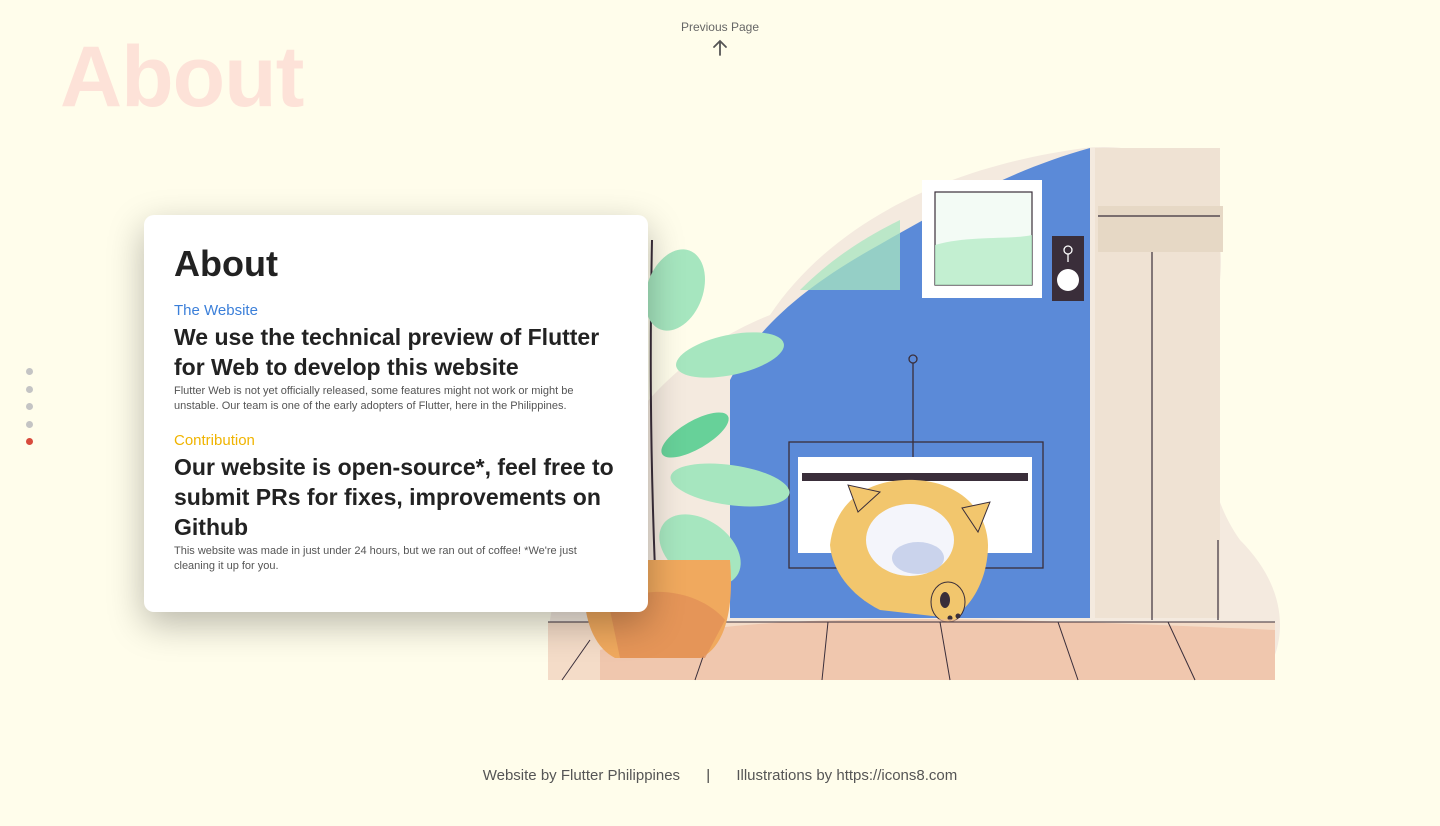  What do you see at coordinates (214, 440) in the screenshot?
I see `section-label-contribution: Contribution` at bounding box center [214, 440].